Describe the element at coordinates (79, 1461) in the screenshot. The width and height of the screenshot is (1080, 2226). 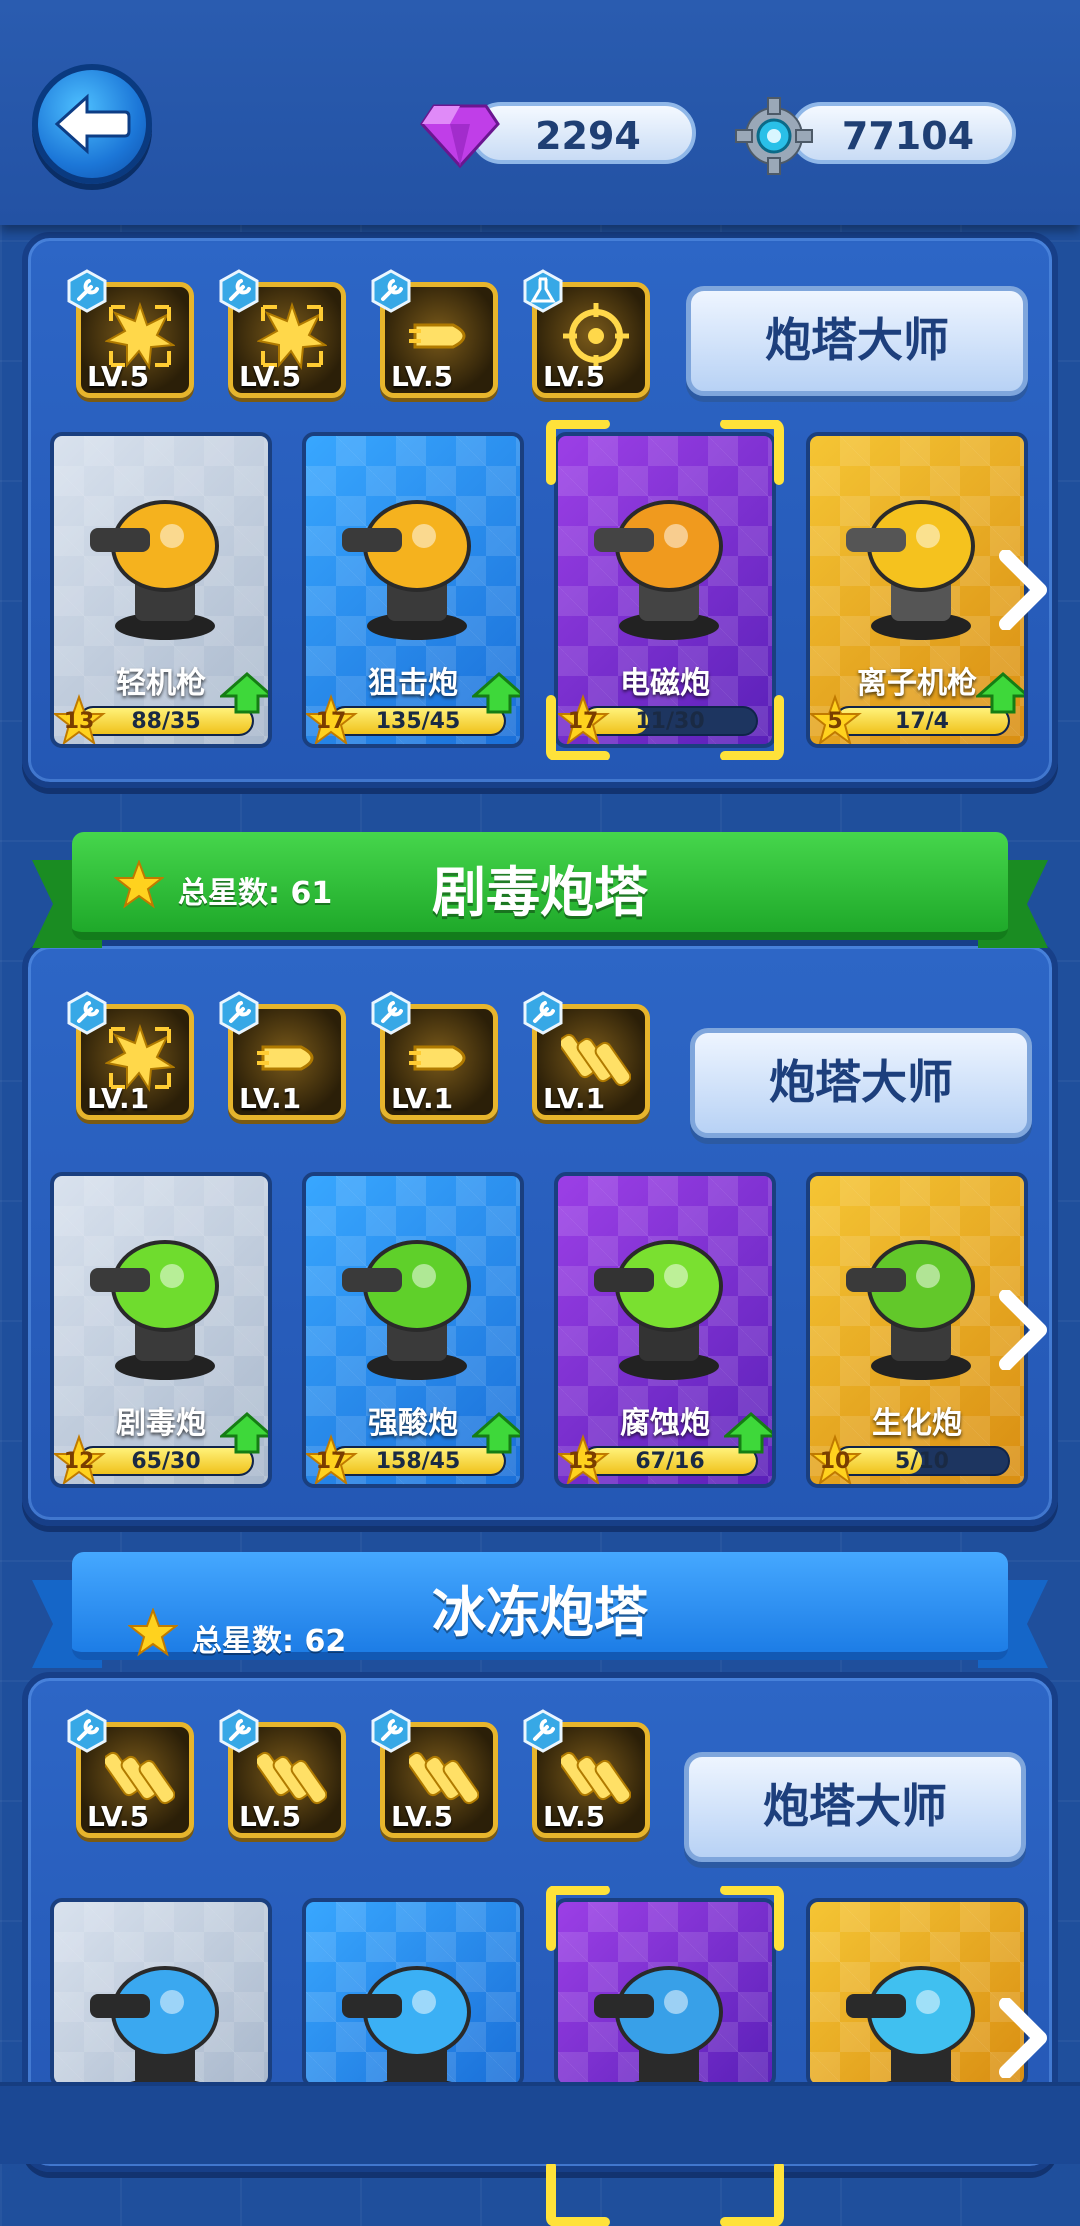
I see `tower-level: 12` at that location.